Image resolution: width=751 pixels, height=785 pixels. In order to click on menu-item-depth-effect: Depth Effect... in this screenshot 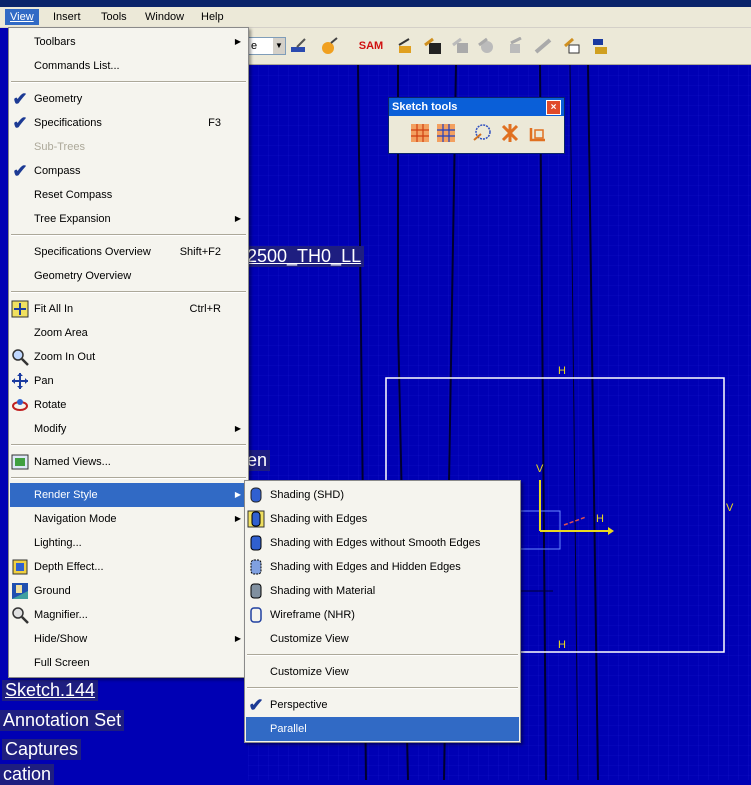, I will do `click(128, 567)`.